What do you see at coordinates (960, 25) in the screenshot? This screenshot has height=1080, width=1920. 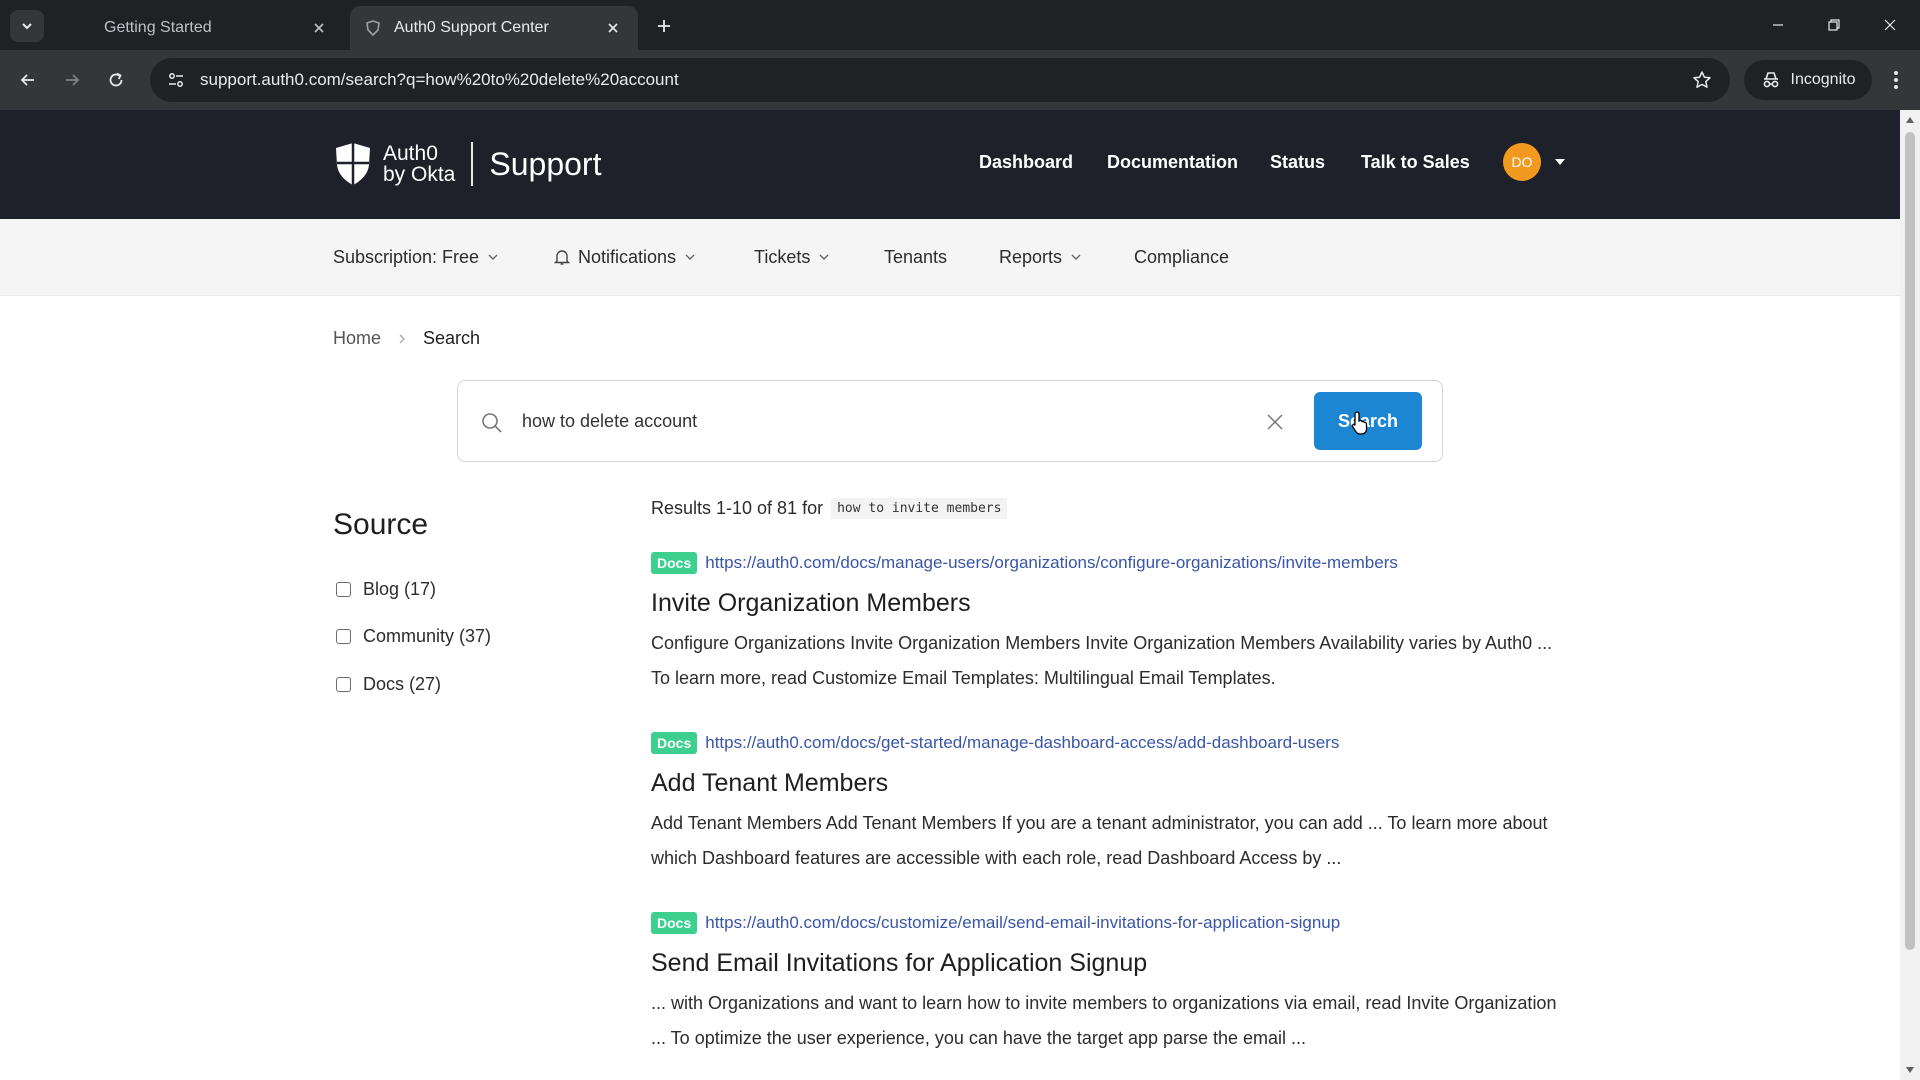 I see `browser-tab-strip: Getting Started Auth0 Support Center` at bounding box center [960, 25].